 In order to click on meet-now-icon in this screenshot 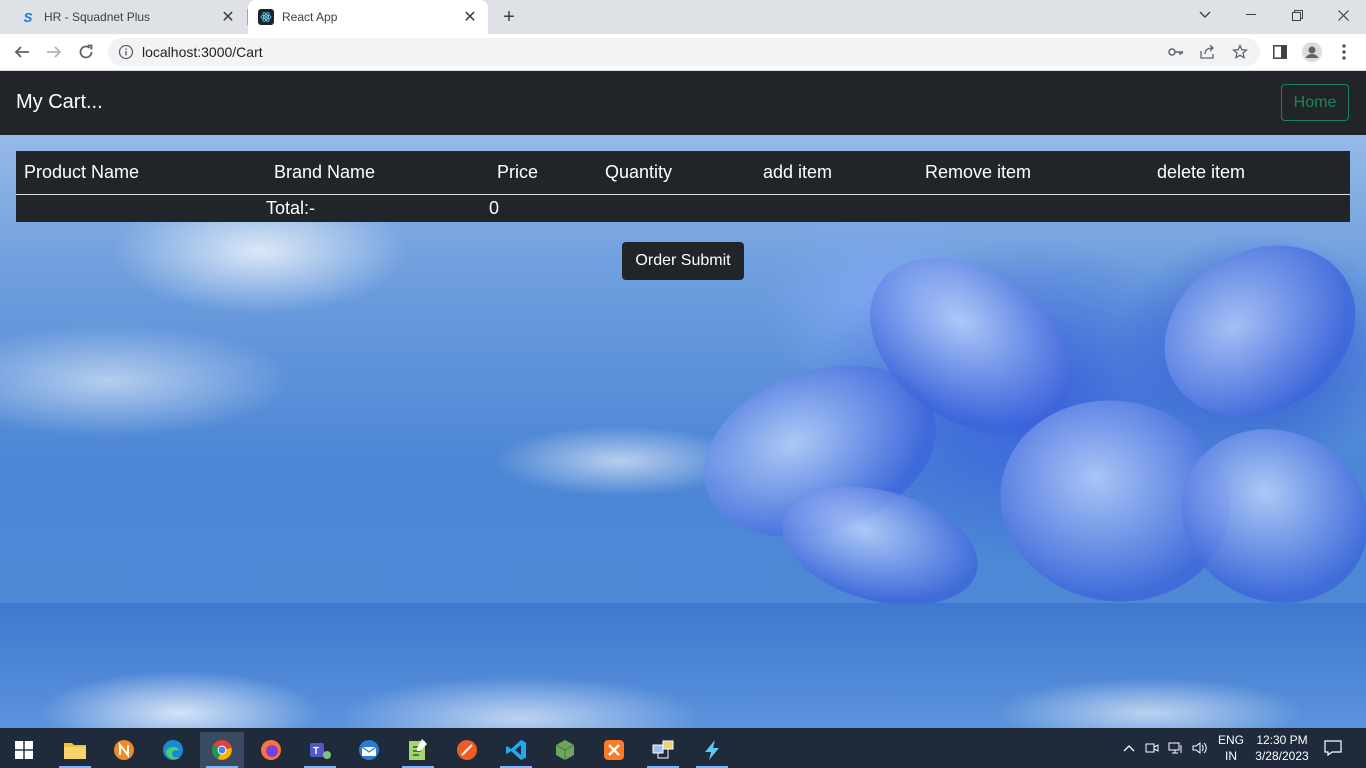, I will do `click(1152, 748)`.